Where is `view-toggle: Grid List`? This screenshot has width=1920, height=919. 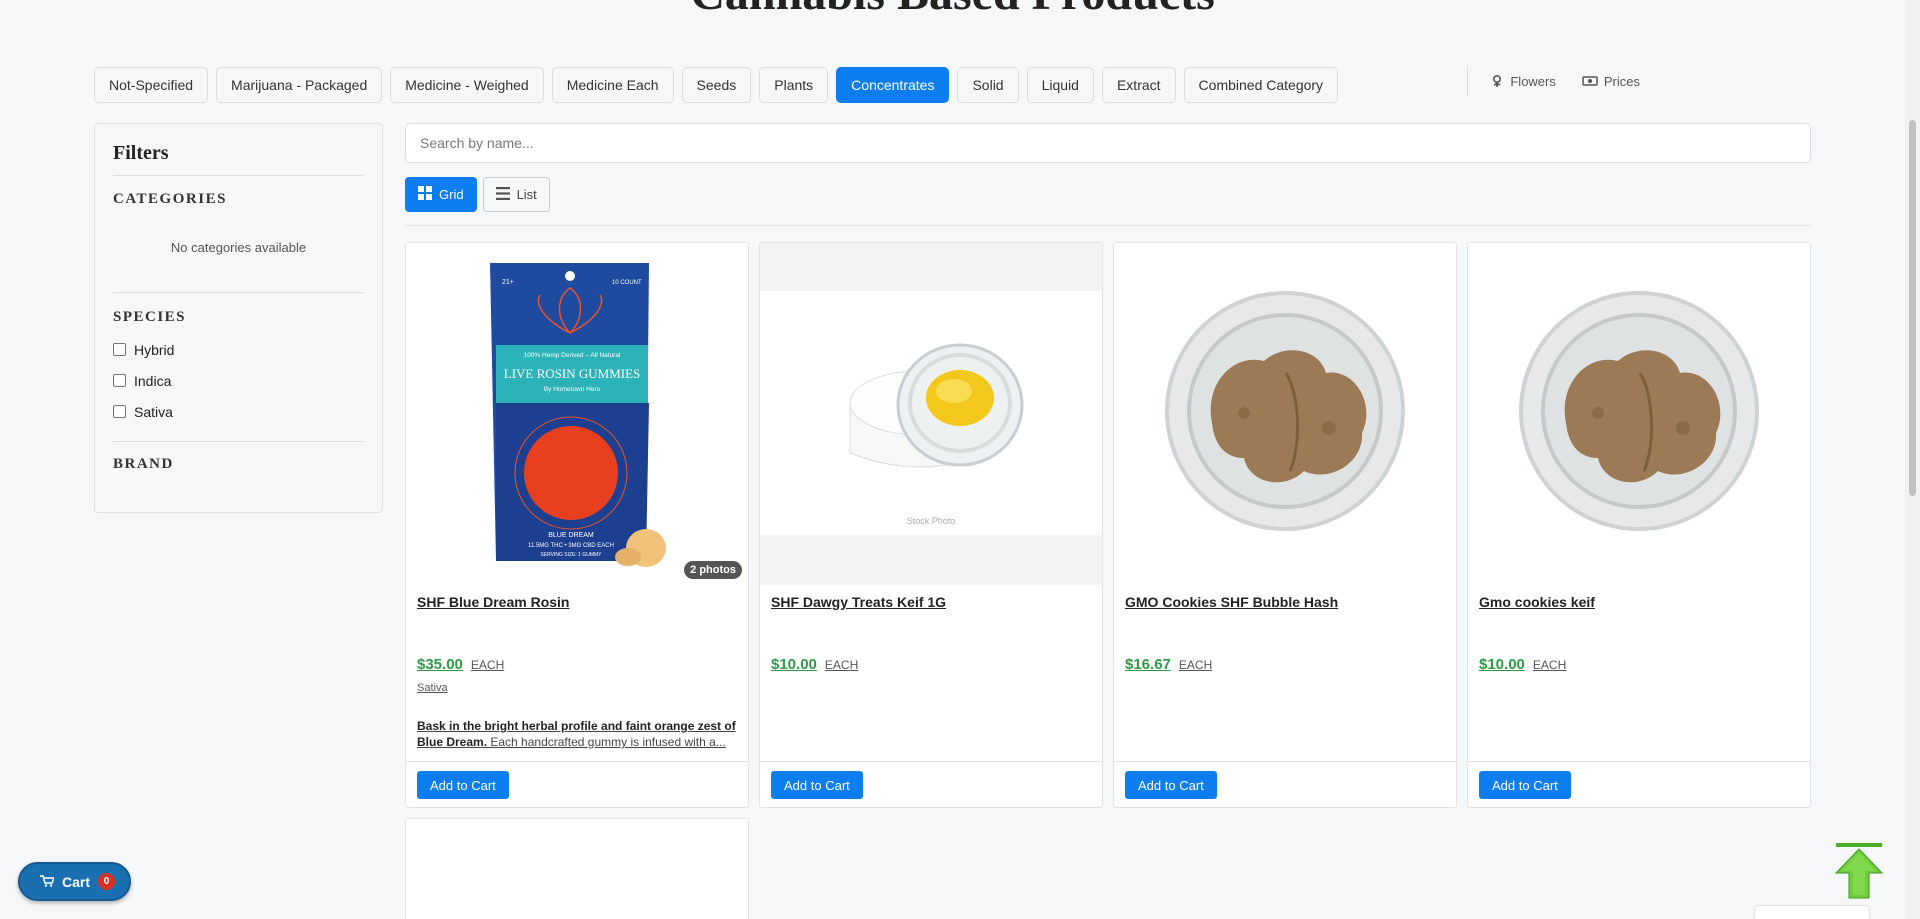 view-toggle: Grid List is located at coordinates (477, 194).